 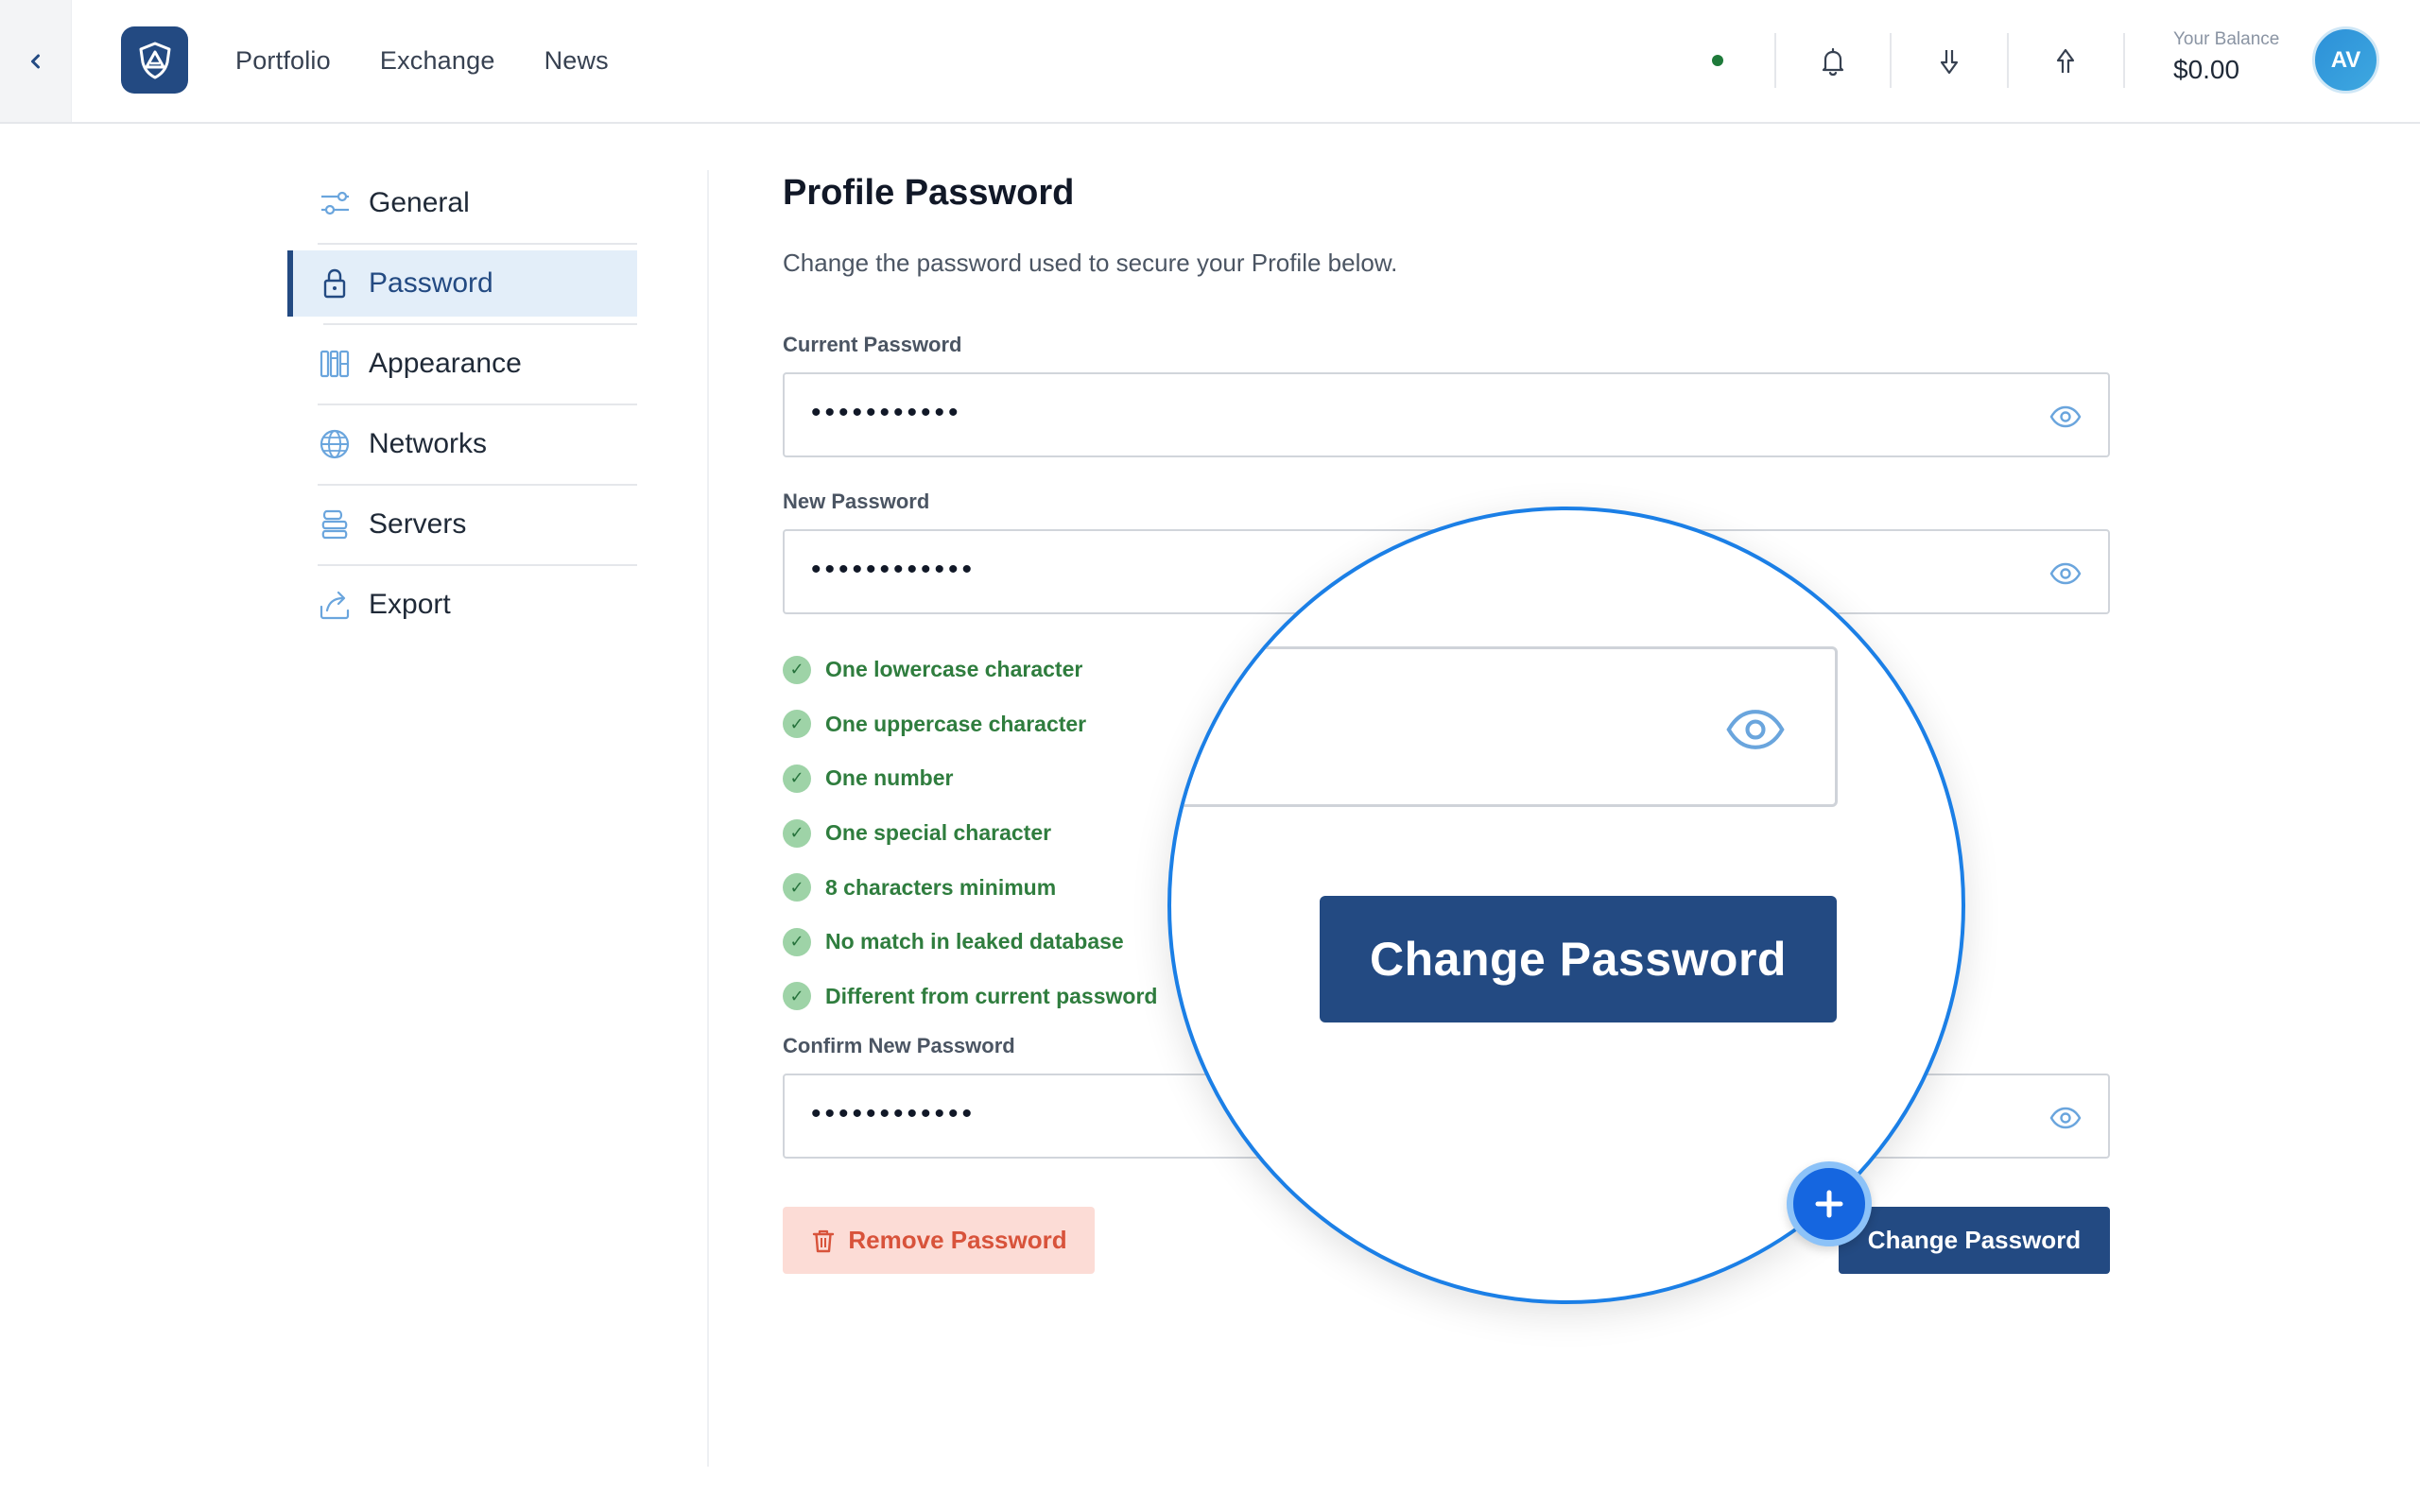 I want to click on receive-button, so click(x=1949, y=61).